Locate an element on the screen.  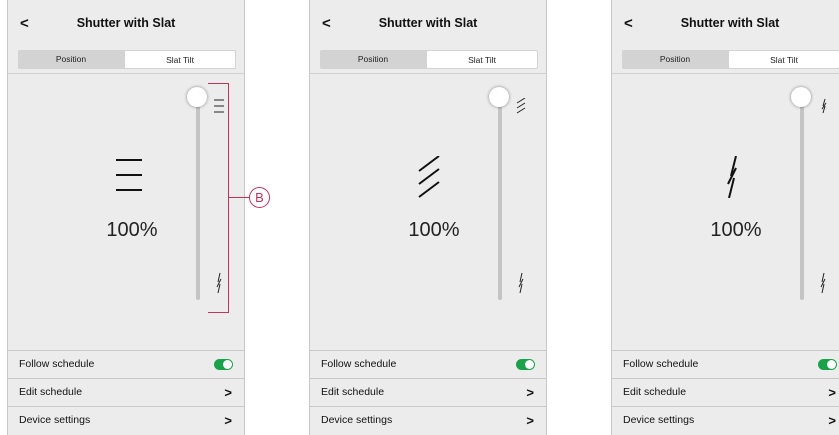
slat-horizontal-icon is located at coordinates (129, 175).